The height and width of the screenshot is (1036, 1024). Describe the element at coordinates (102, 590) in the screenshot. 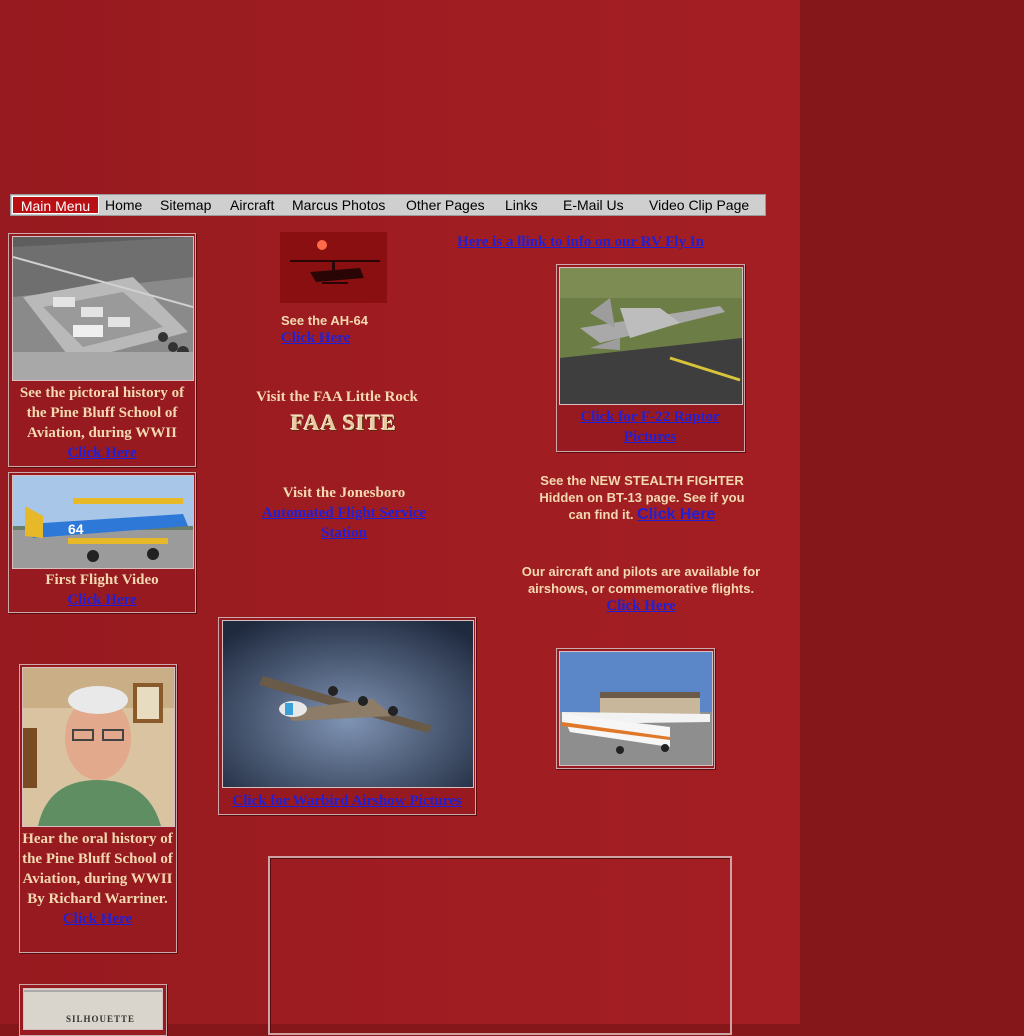

I see `flight-video-caption: First Flight Video Click Here` at that location.